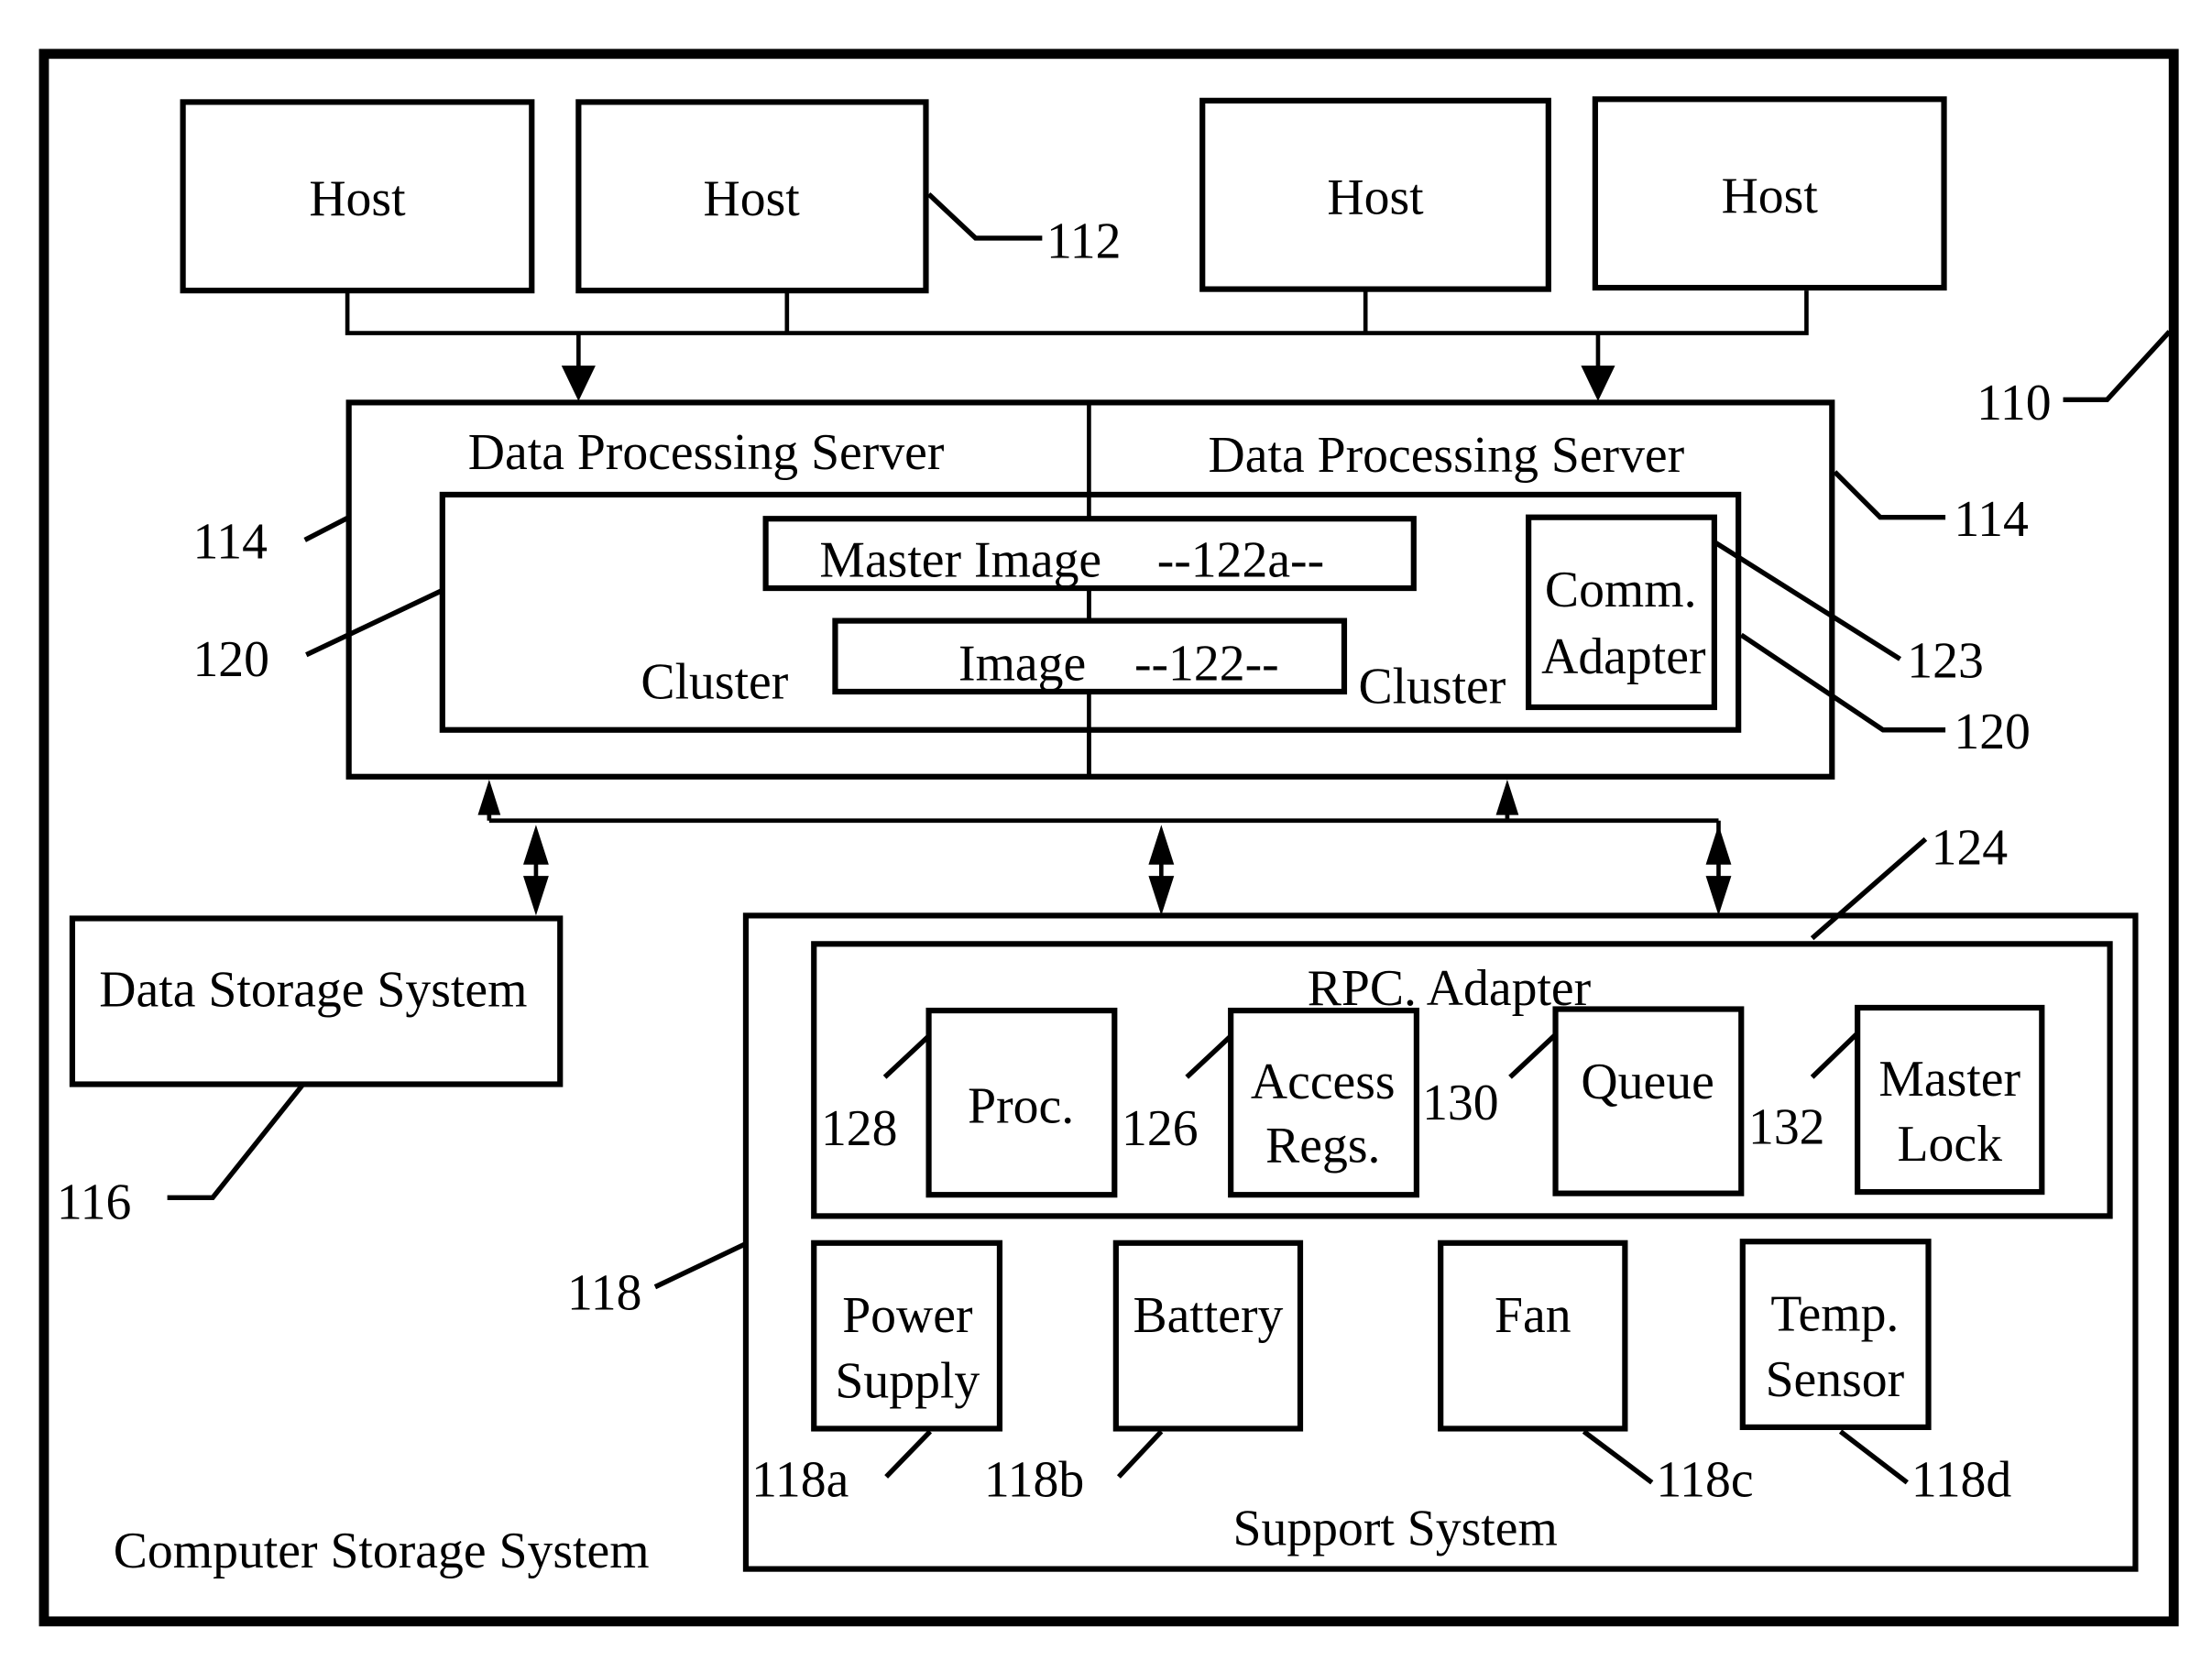 Image resolution: width=2212 pixels, height=1671 pixels. Describe the element at coordinates (699, 1265) in the screenshot. I see `support-system-ref-leader` at that location.